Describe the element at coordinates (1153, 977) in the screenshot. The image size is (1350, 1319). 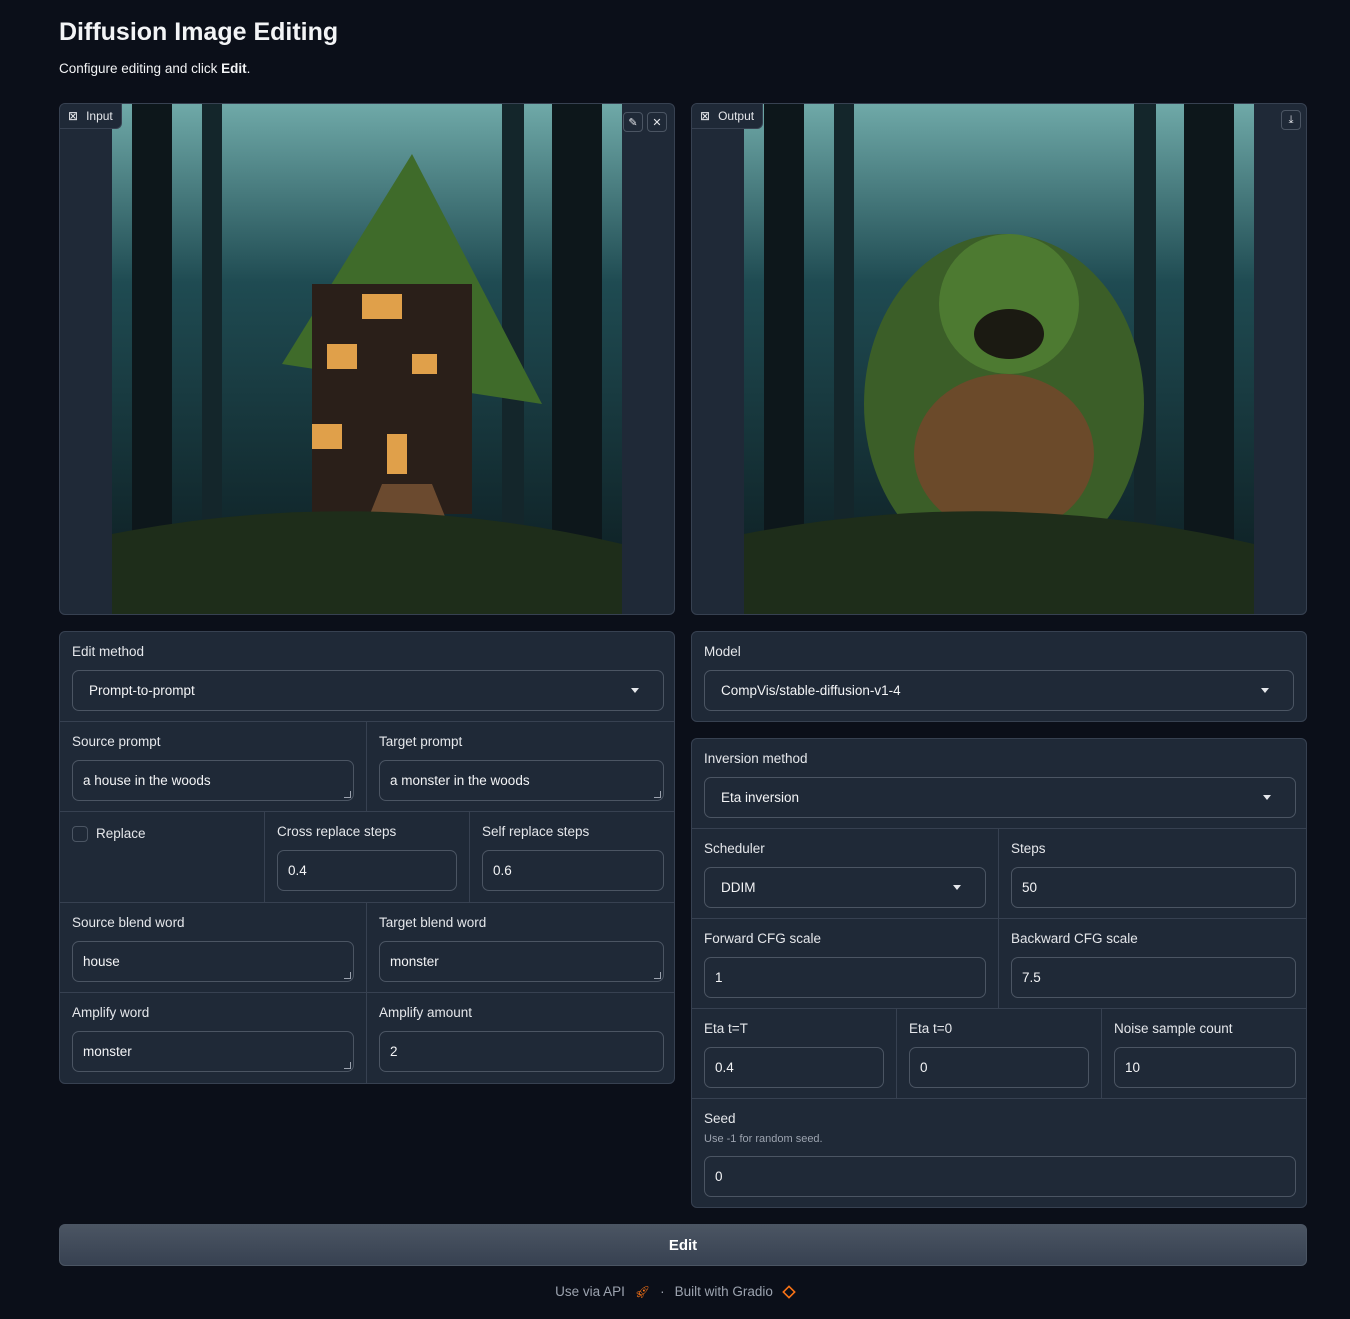
I see `backward-cfg-input: 7.5` at that location.